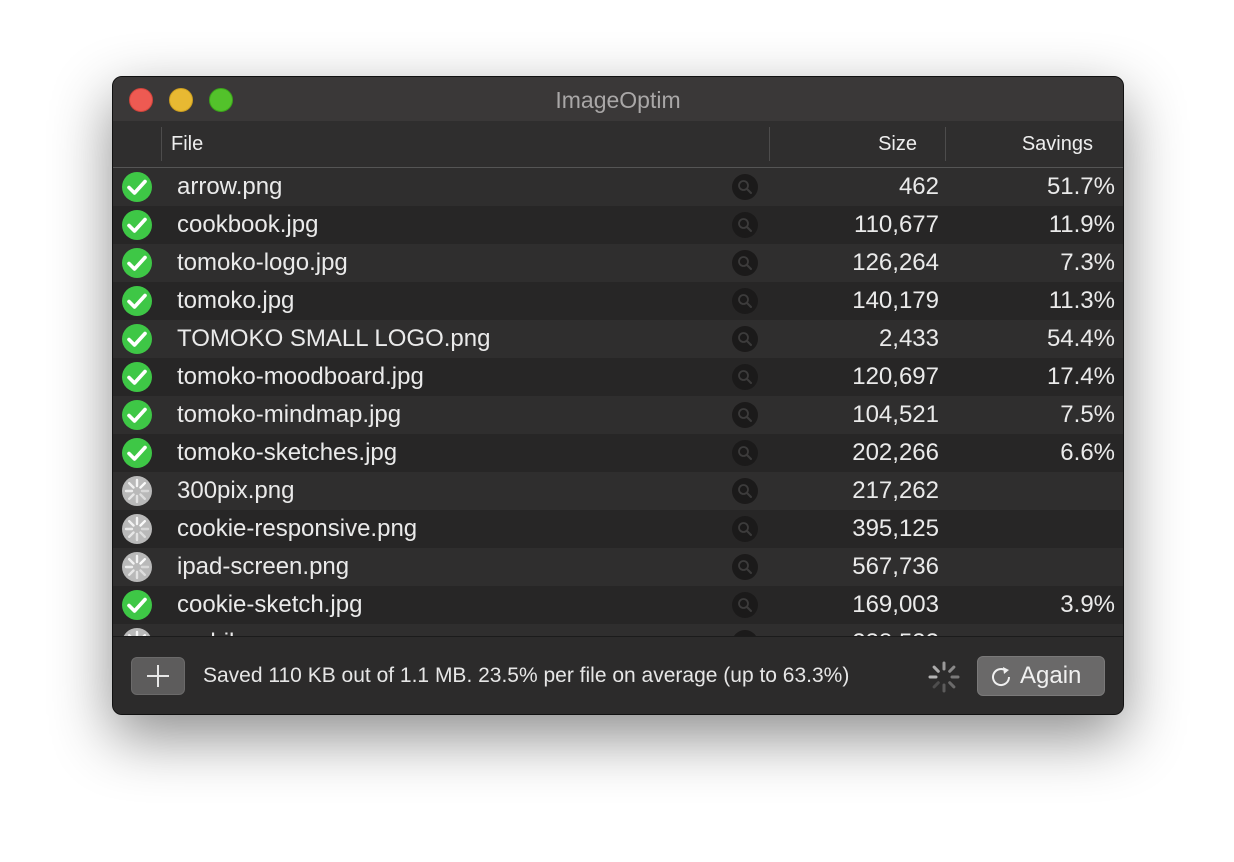  Describe the element at coordinates (236, 300) in the screenshot. I see `file-name: tomoko.jpg` at that location.